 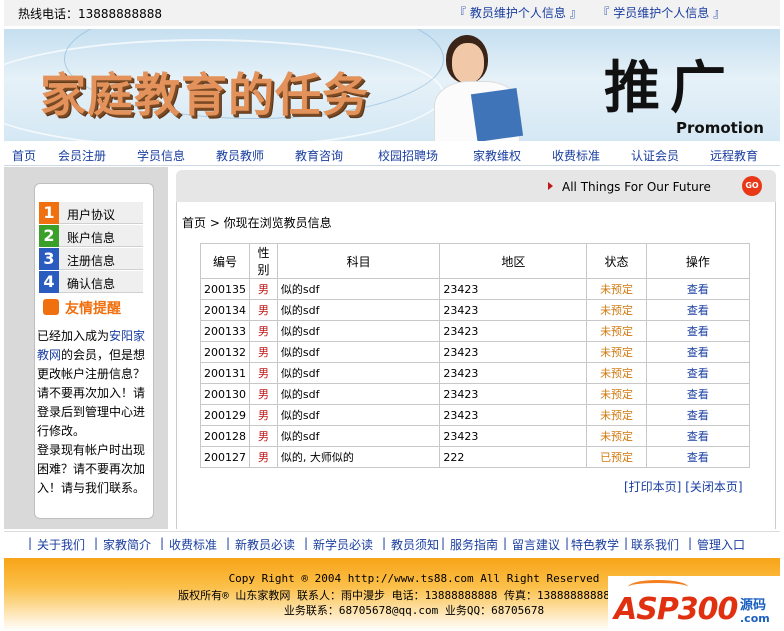 What do you see at coordinates (257, 223) in the screenshot?
I see `breadcrumb: 首页 > 你现在浏览教员信息` at bounding box center [257, 223].